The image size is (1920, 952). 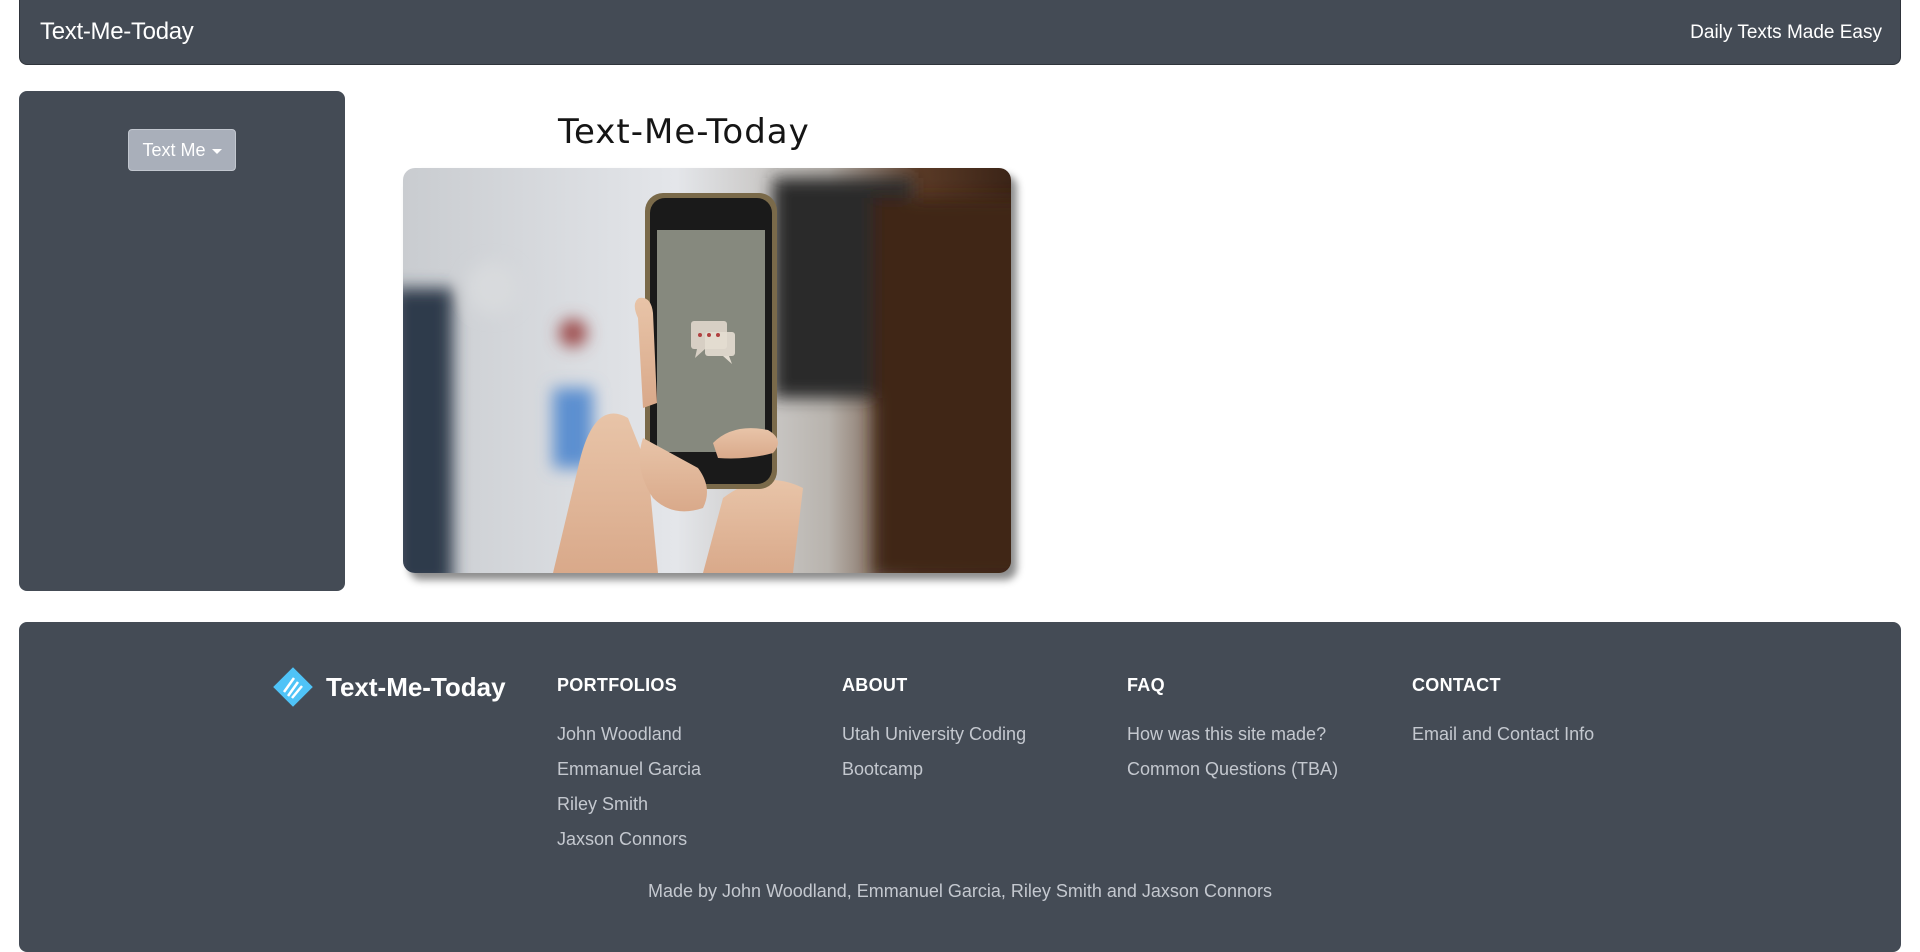 What do you see at coordinates (182, 341) in the screenshot?
I see `sidebar: Text Me` at bounding box center [182, 341].